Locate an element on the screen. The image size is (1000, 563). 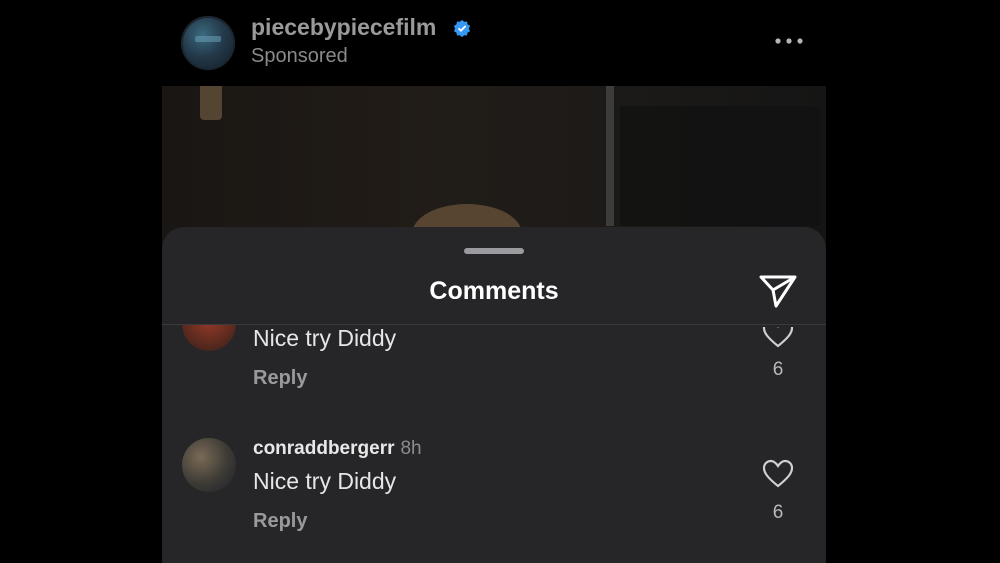
post-header: piecebypiecefilm Sponsored is located at coordinates (494, 43).